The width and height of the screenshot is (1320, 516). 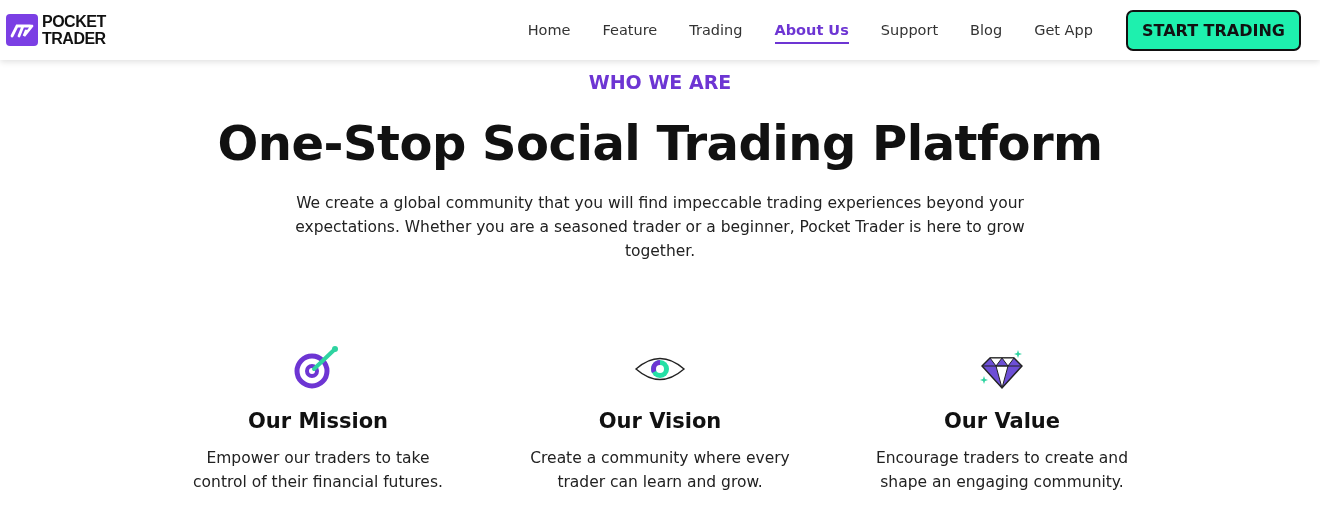 What do you see at coordinates (660, 470) in the screenshot?
I see `feature-description: Create a community where every trader can learn and grow.` at bounding box center [660, 470].